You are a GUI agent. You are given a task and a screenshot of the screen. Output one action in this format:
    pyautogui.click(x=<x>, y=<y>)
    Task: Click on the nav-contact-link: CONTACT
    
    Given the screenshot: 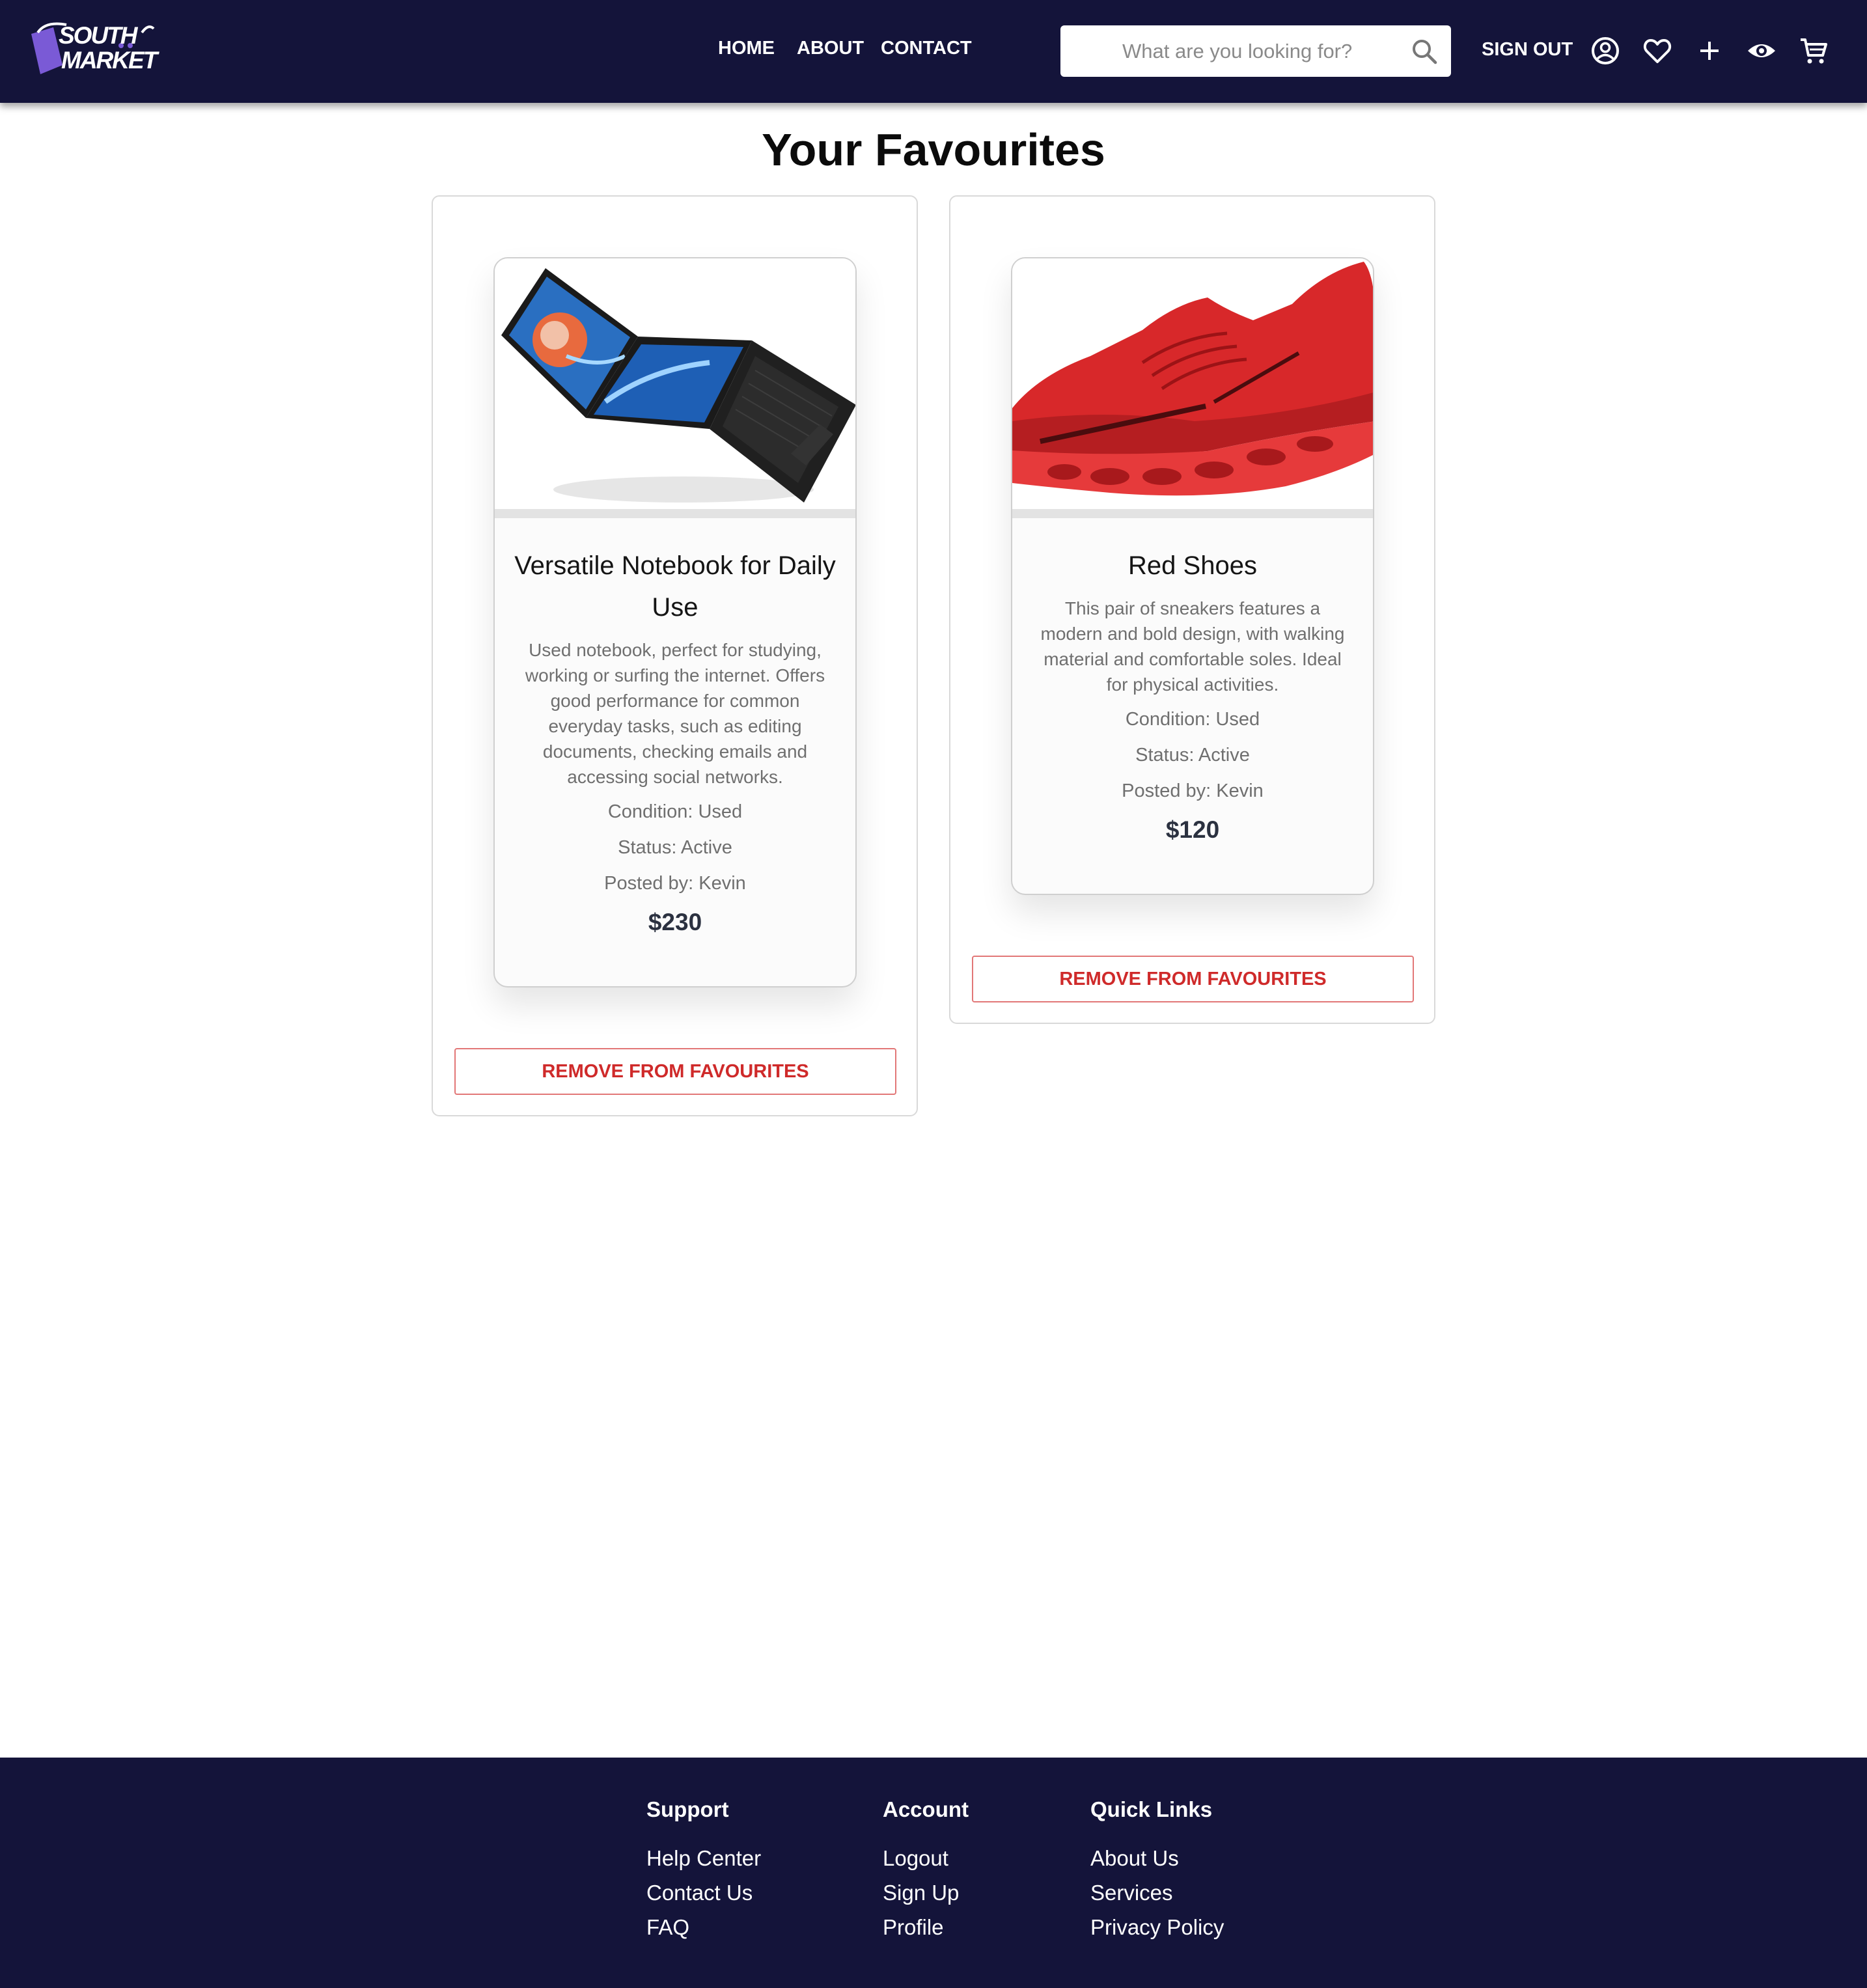 What is the action you would take?
    pyautogui.click(x=926, y=49)
    